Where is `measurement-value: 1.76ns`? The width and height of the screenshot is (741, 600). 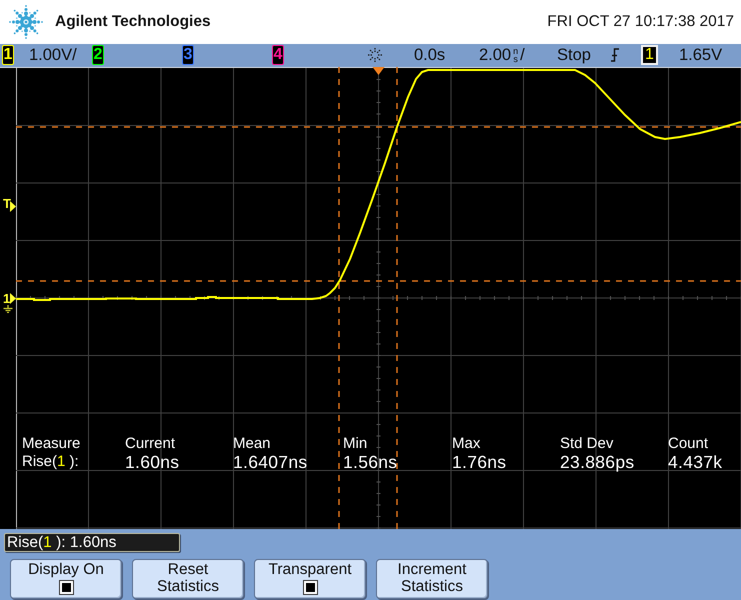
measurement-value: 1.76ns is located at coordinates (480, 462).